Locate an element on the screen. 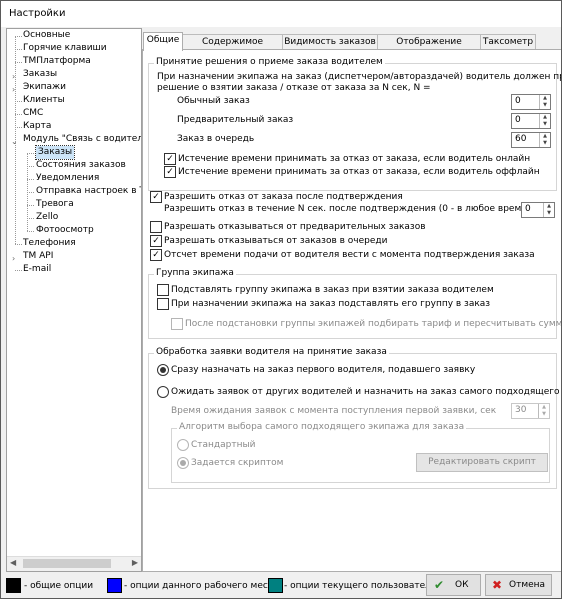 The width and height of the screenshot is (562, 599). algo-standard-radio is located at coordinates (183, 445).